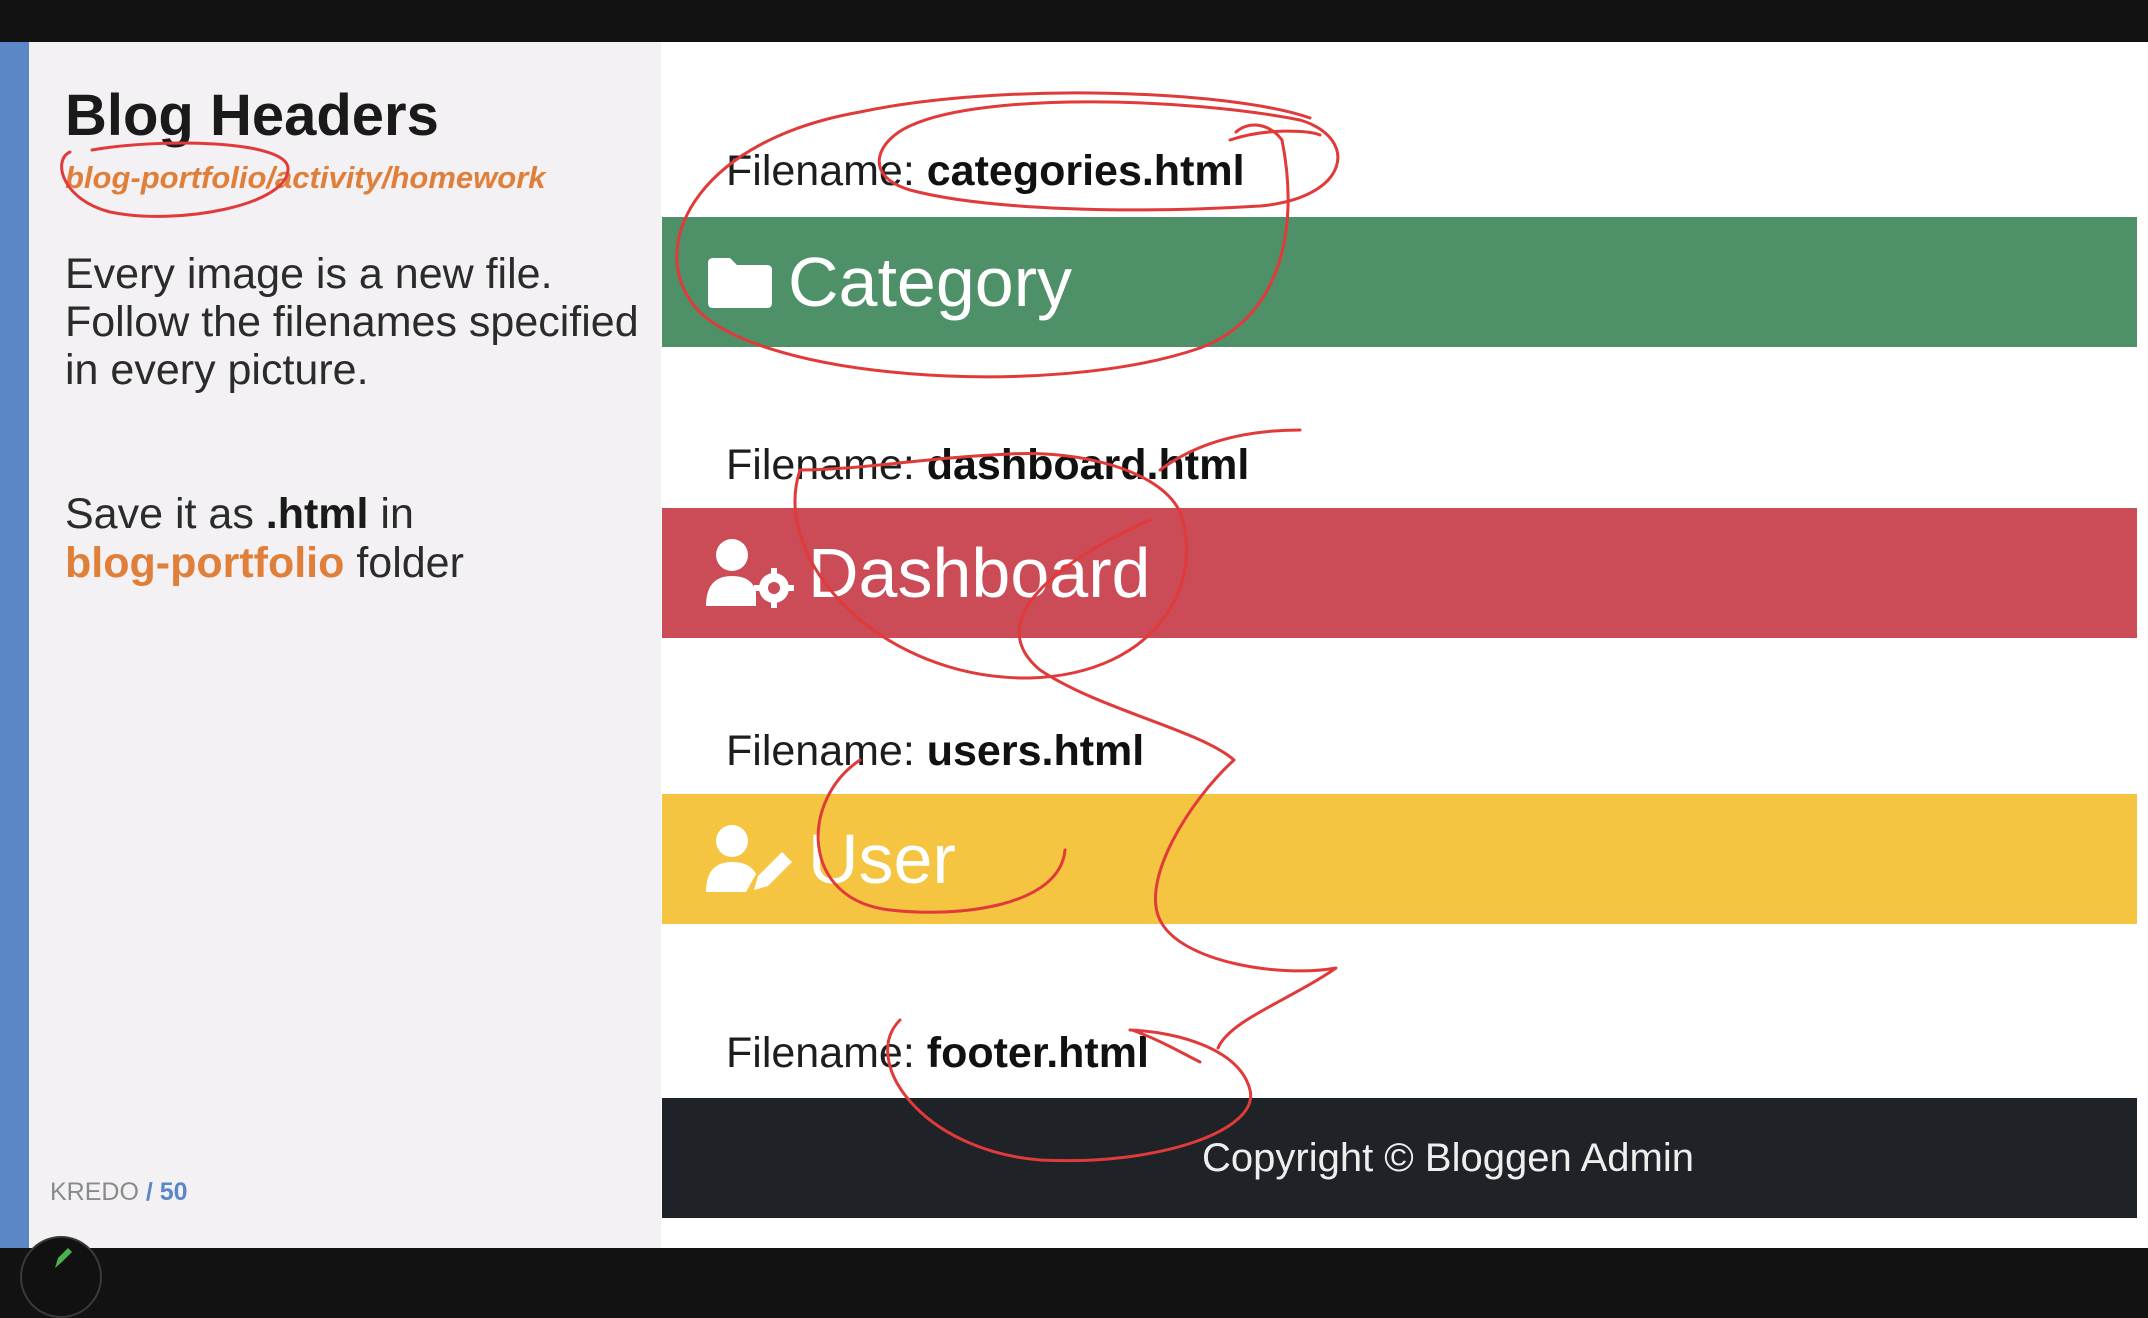 This screenshot has width=2148, height=1318. I want to click on save-folder: blog-portfolio, so click(205, 563).